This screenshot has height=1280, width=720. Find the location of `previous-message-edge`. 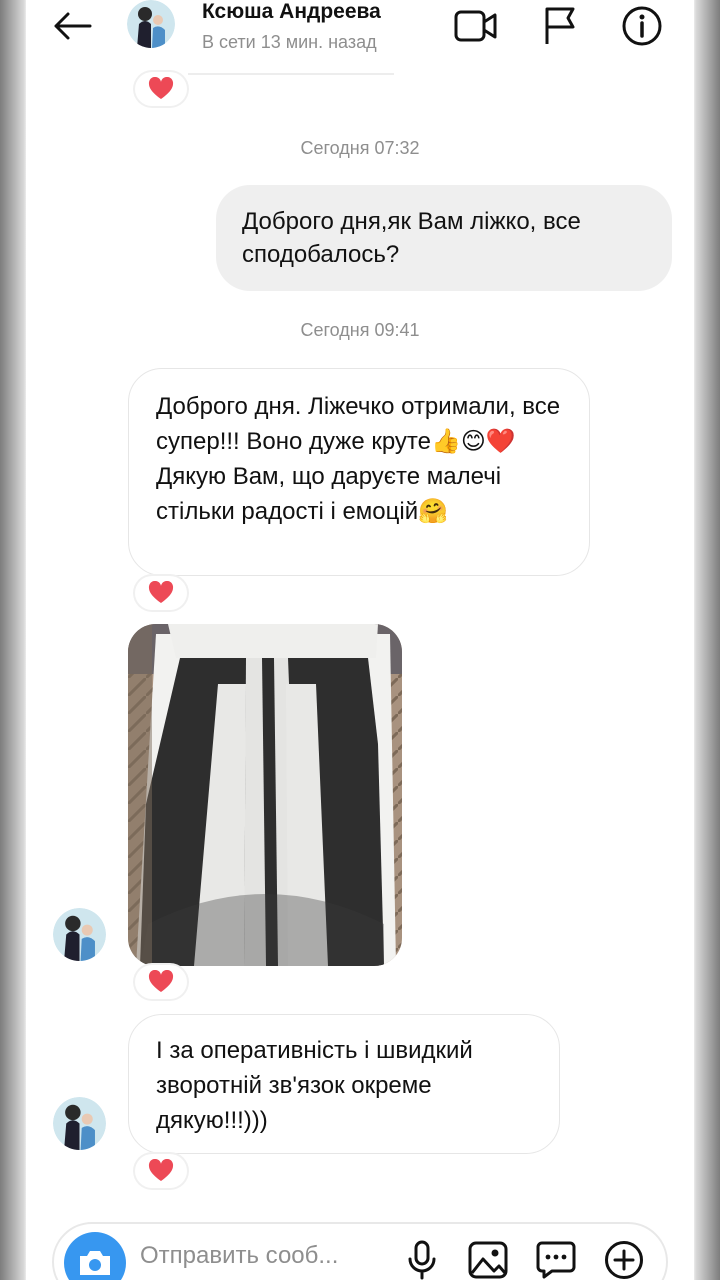

previous-message-edge is located at coordinates (291, 74).